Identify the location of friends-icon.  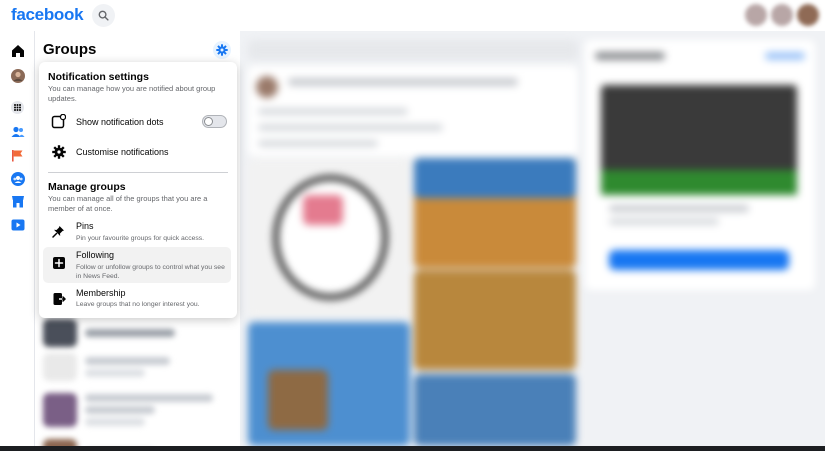
(17, 131).